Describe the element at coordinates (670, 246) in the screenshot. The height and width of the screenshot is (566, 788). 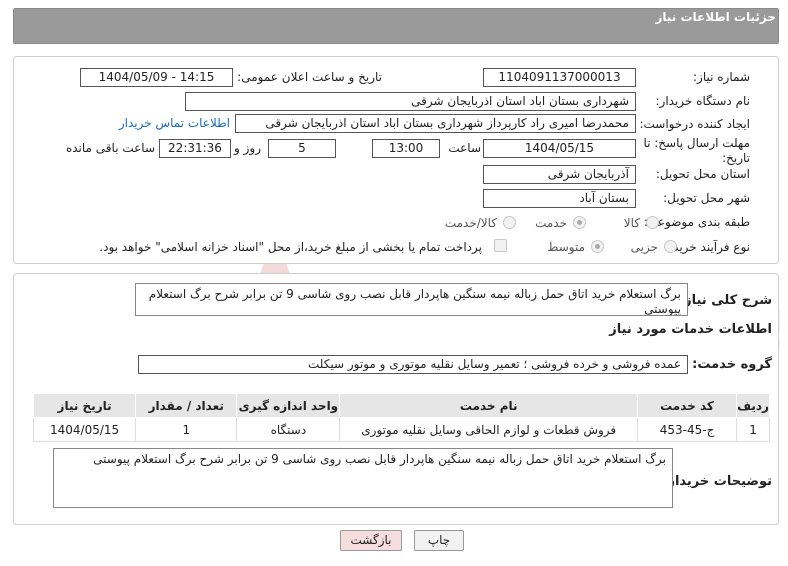
I see `process-radio-minor` at that location.